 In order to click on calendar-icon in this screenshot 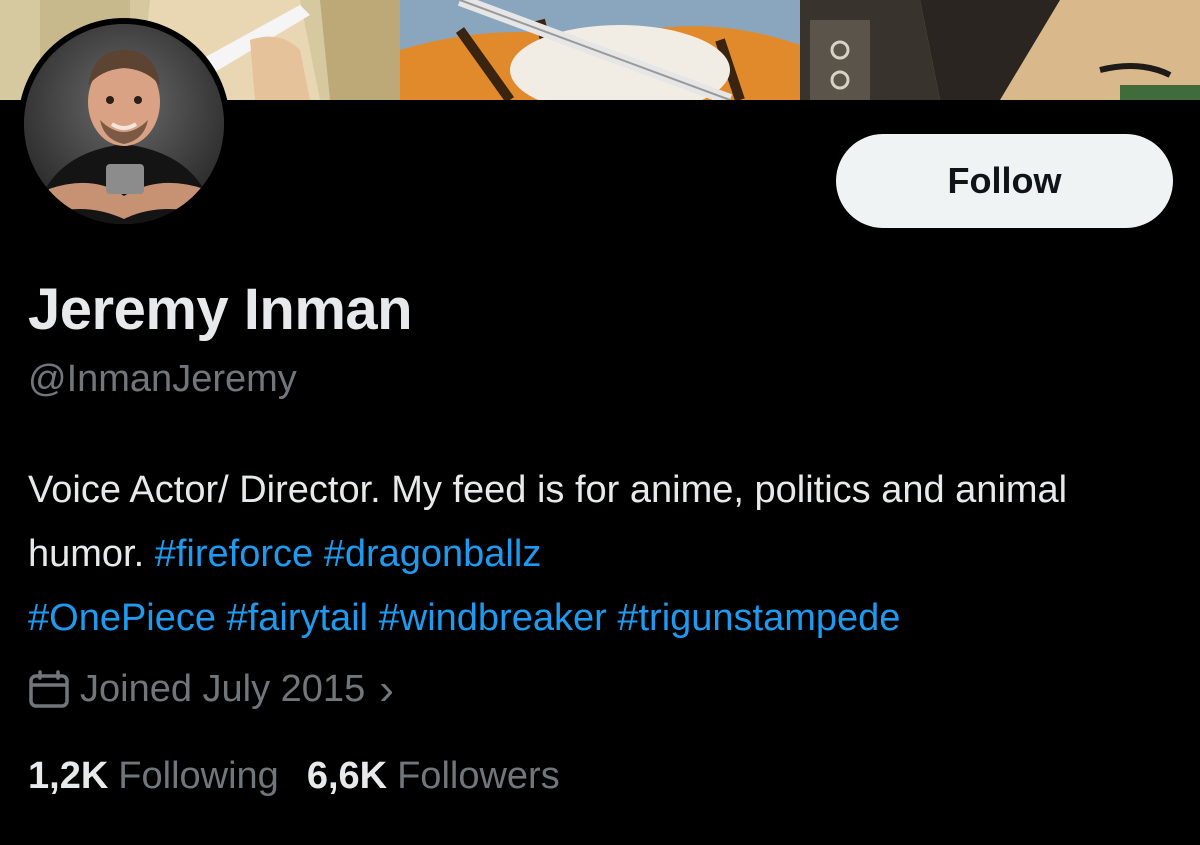, I will do `click(49, 689)`.